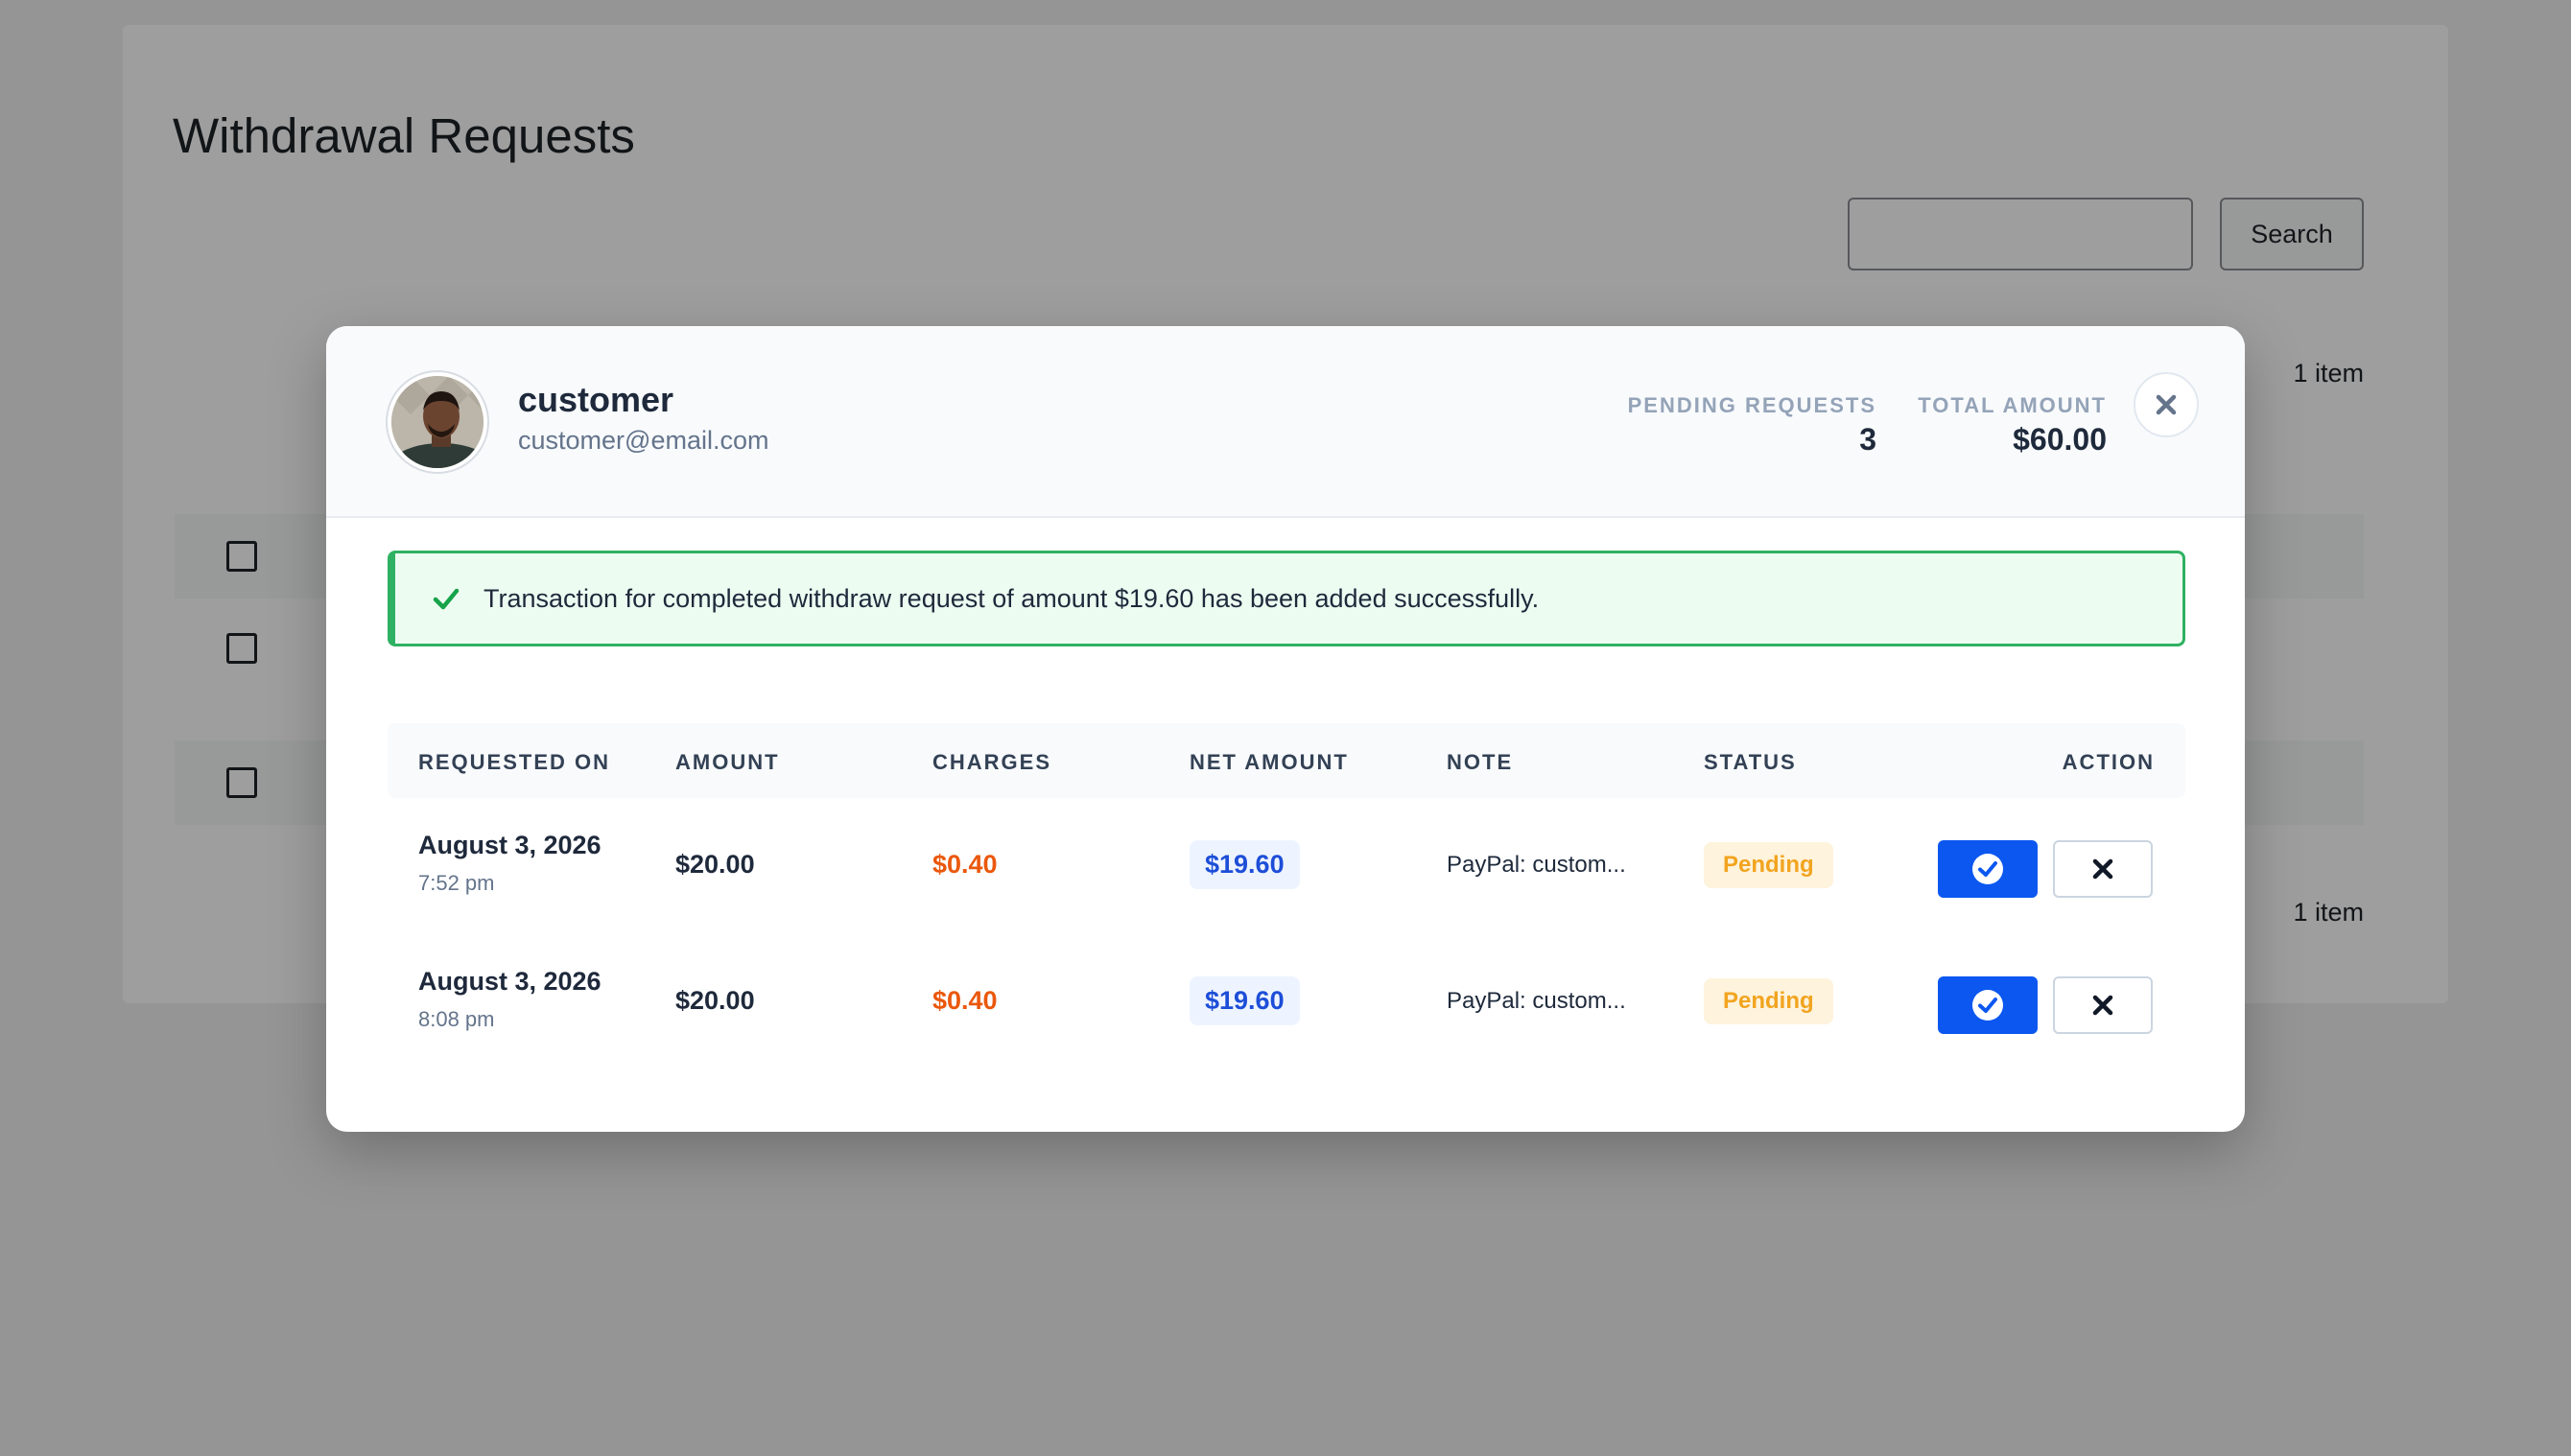 This screenshot has width=2571, height=1456. I want to click on total-amount-value: $60.00, so click(2060, 440).